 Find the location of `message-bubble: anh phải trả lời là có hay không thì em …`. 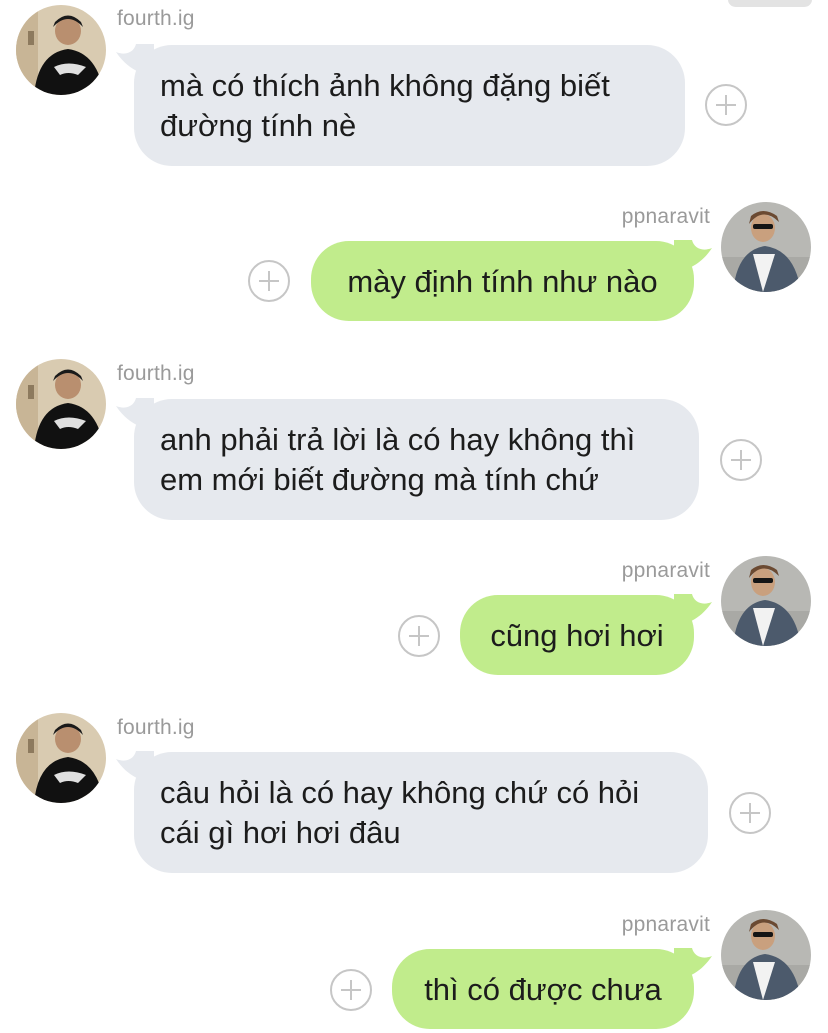

message-bubble: anh phải trả lời là có hay không thì em … is located at coordinates (416, 459).